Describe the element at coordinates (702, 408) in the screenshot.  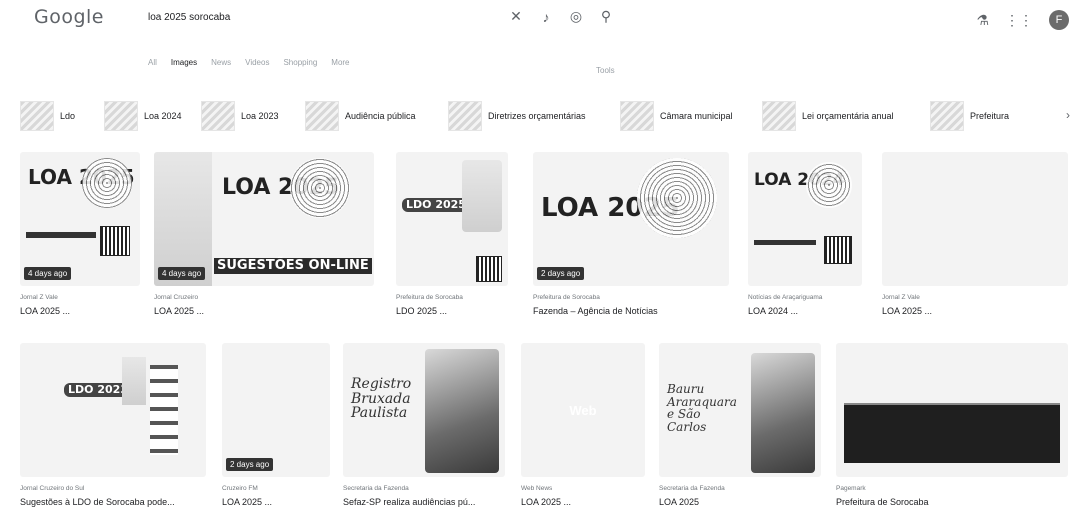
I see `poster-script: Bauru Araraquara e São Carlos` at that location.